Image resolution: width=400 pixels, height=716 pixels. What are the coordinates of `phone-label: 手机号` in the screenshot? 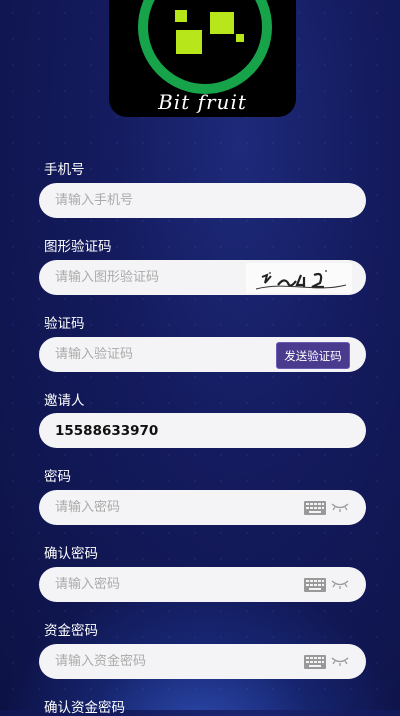 It's located at (64, 170).